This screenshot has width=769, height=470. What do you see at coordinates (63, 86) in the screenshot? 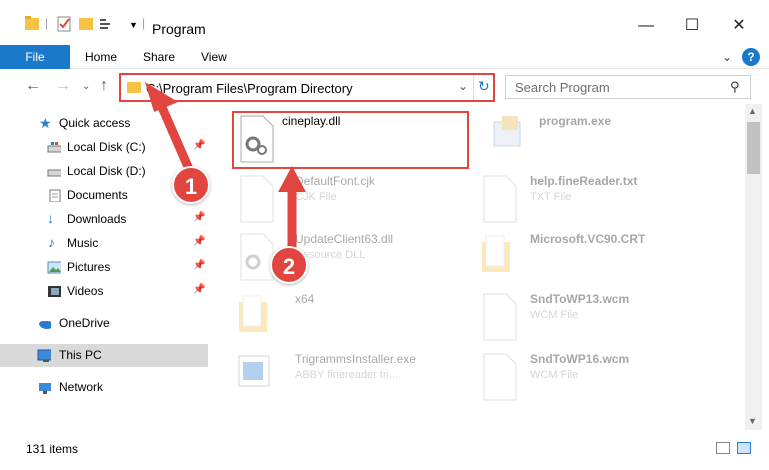
I see `forward-button: →` at bounding box center [63, 86].